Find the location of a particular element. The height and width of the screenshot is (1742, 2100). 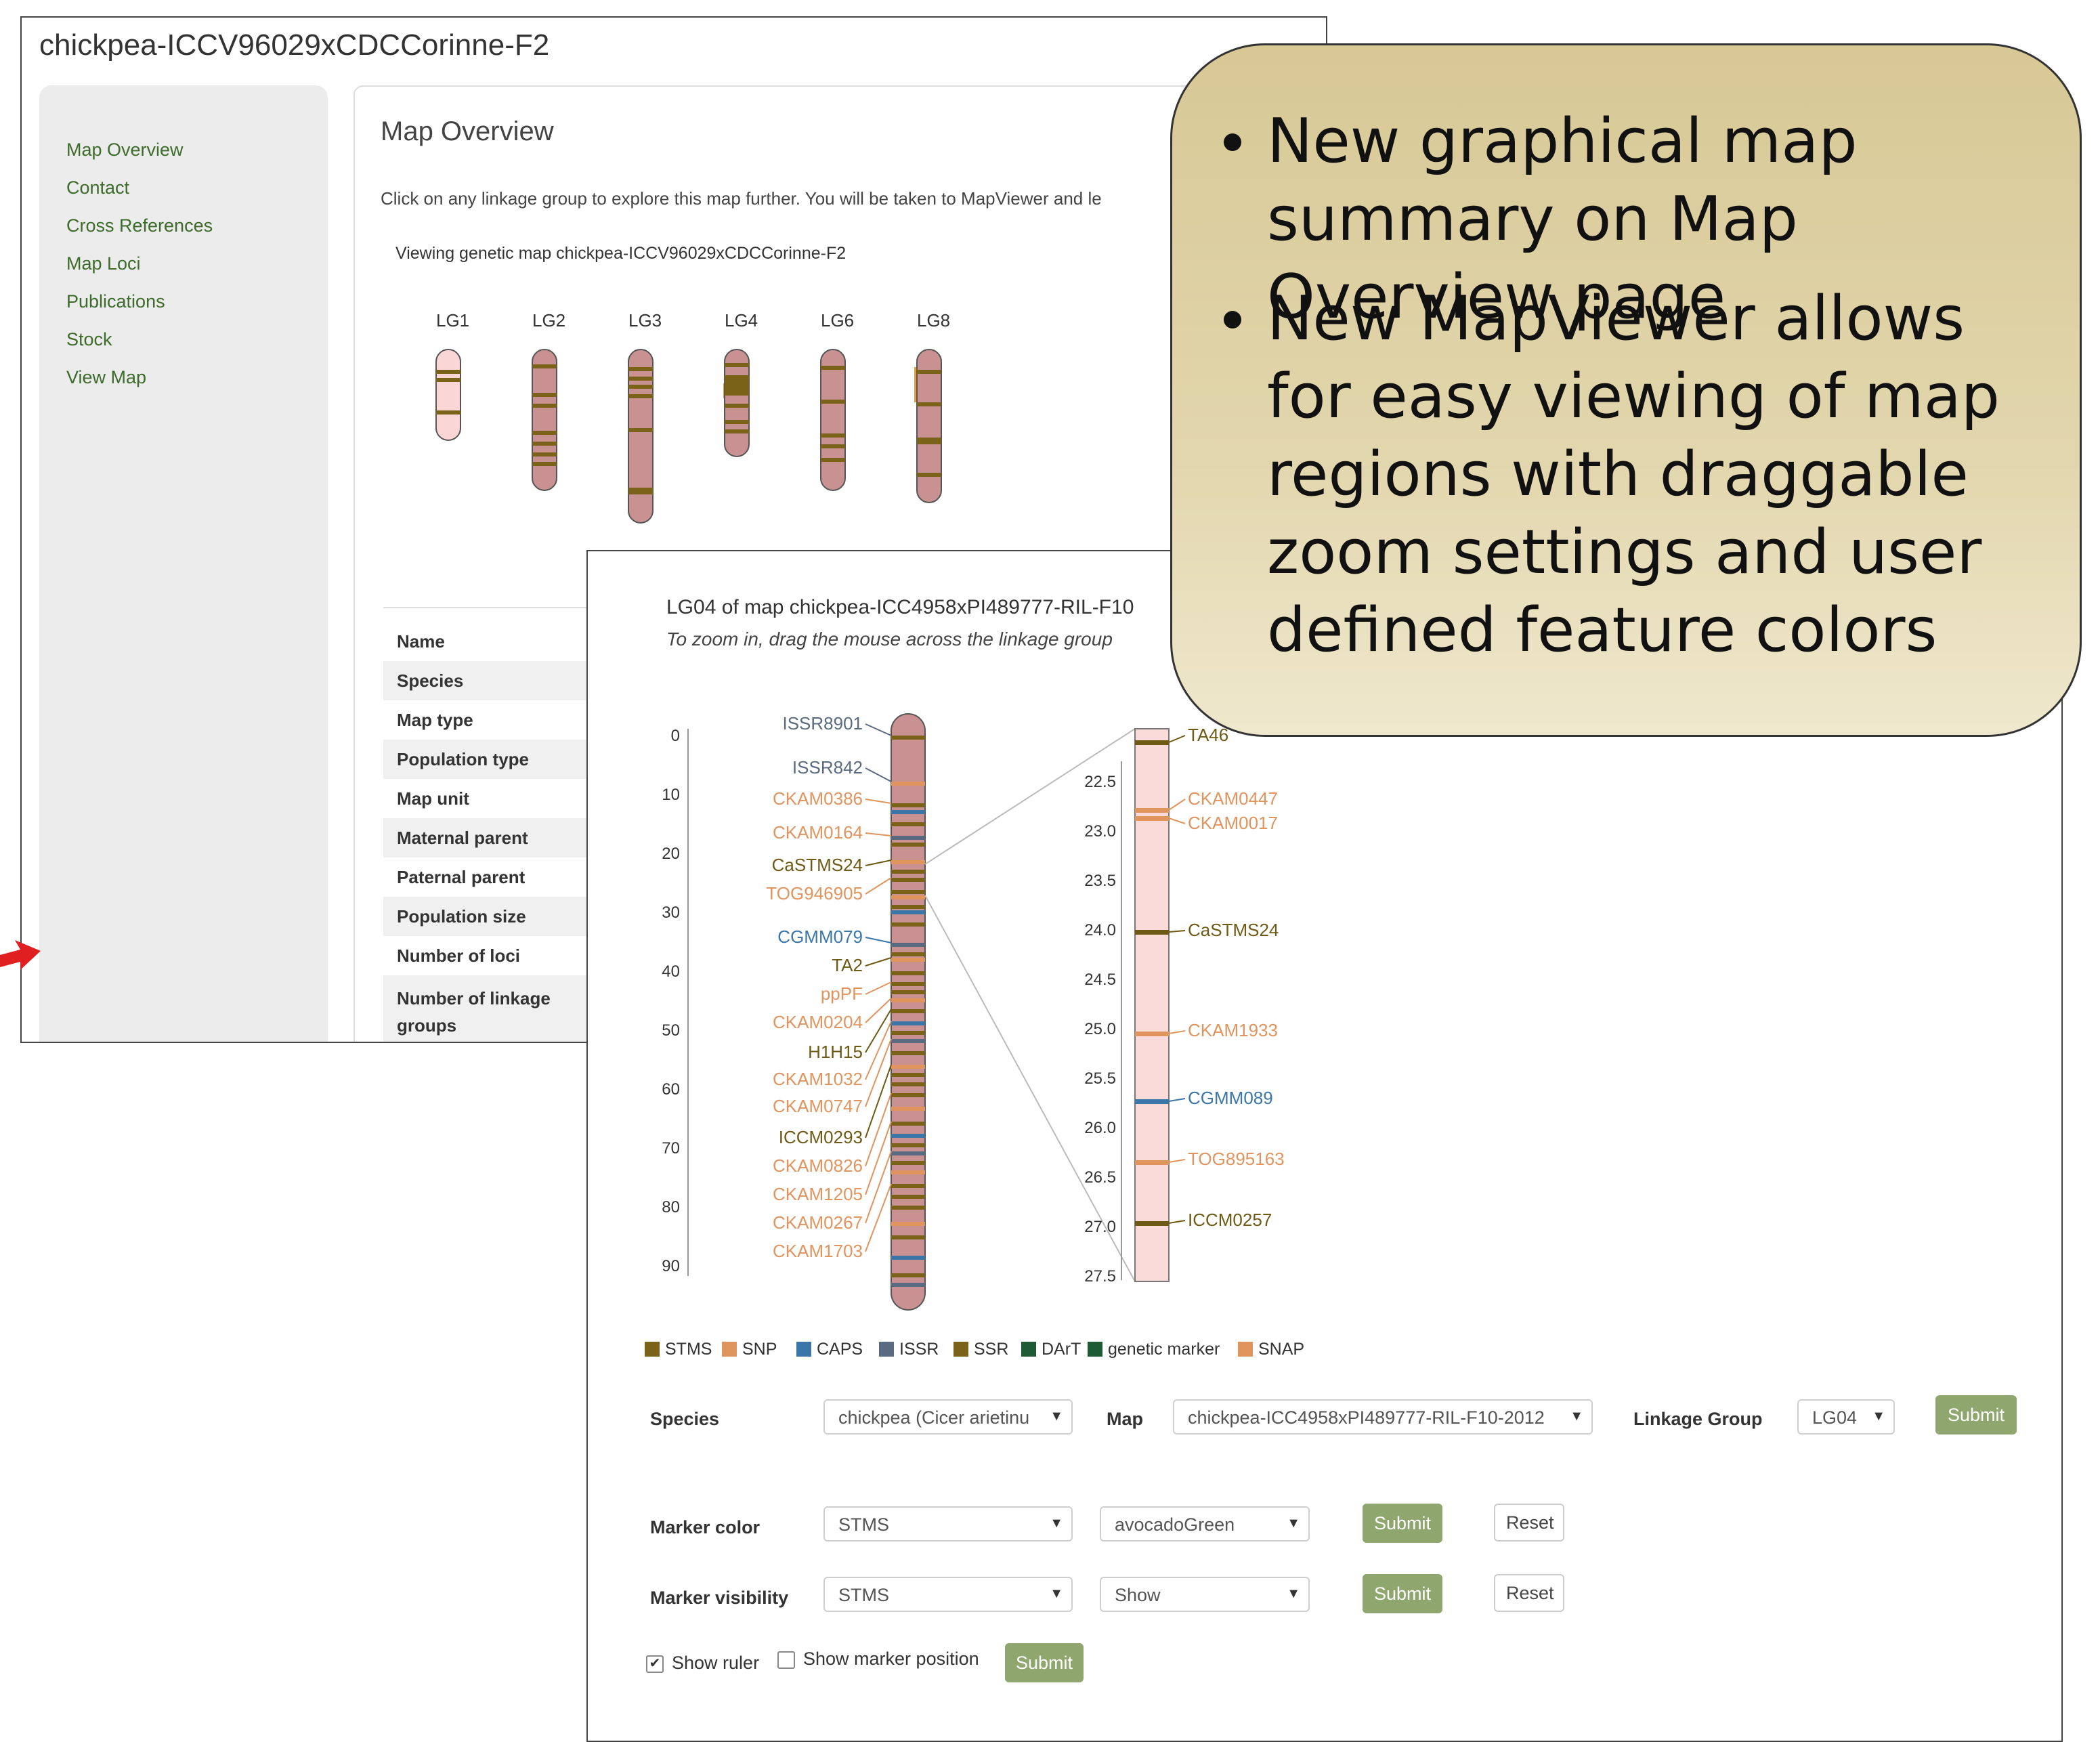

marker-label: CKAM0017 is located at coordinates (1233, 823).